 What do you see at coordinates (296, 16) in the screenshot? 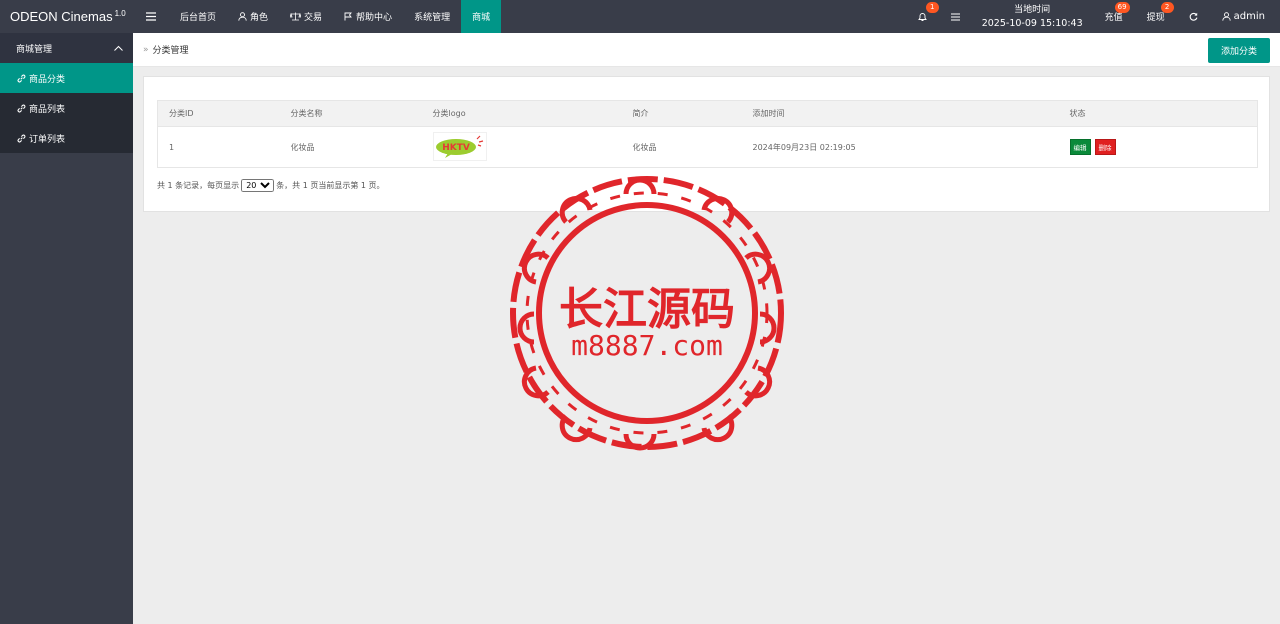
I see `scale-icon` at bounding box center [296, 16].